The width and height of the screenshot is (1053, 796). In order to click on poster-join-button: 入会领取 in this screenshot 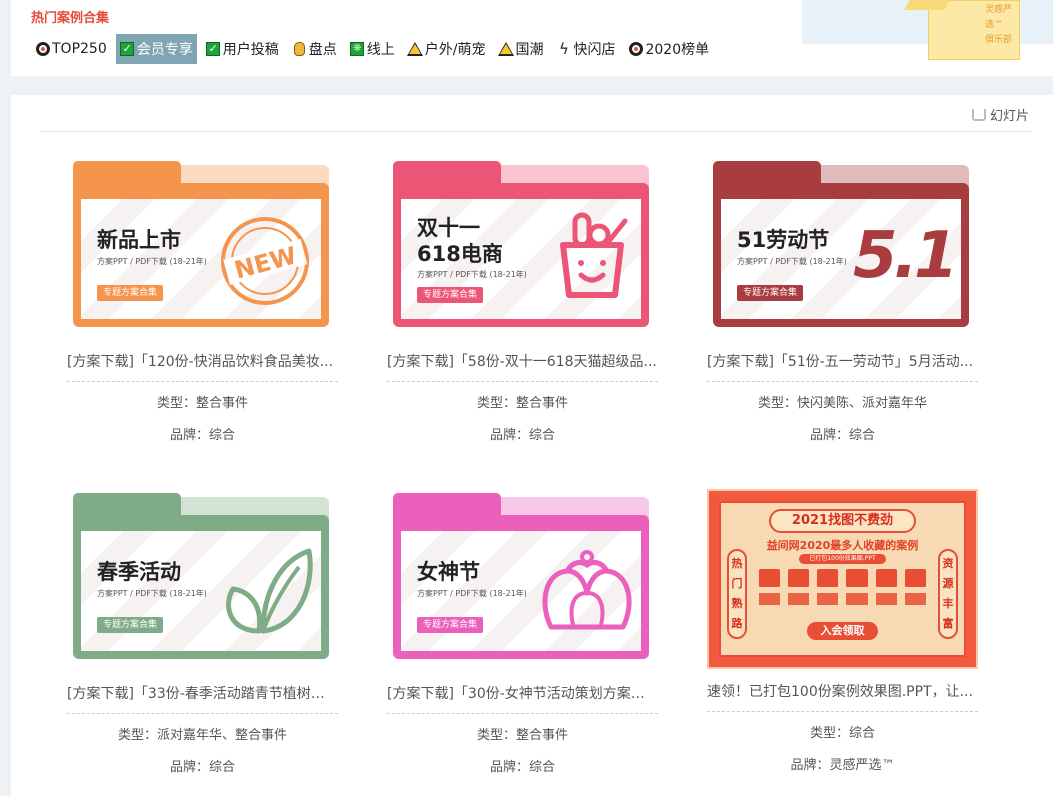, I will do `click(842, 631)`.